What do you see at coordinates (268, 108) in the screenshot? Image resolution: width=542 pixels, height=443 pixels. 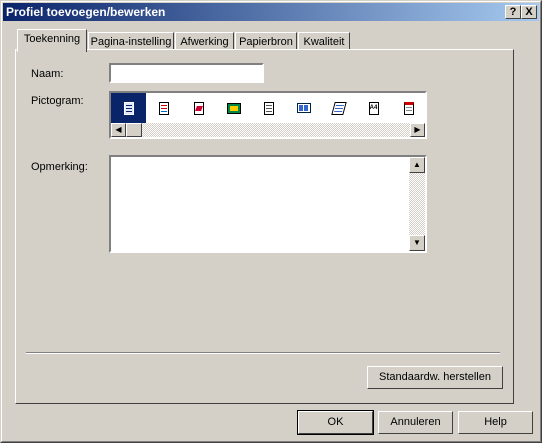 I see `profile-booklet-icon` at bounding box center [268, 108].